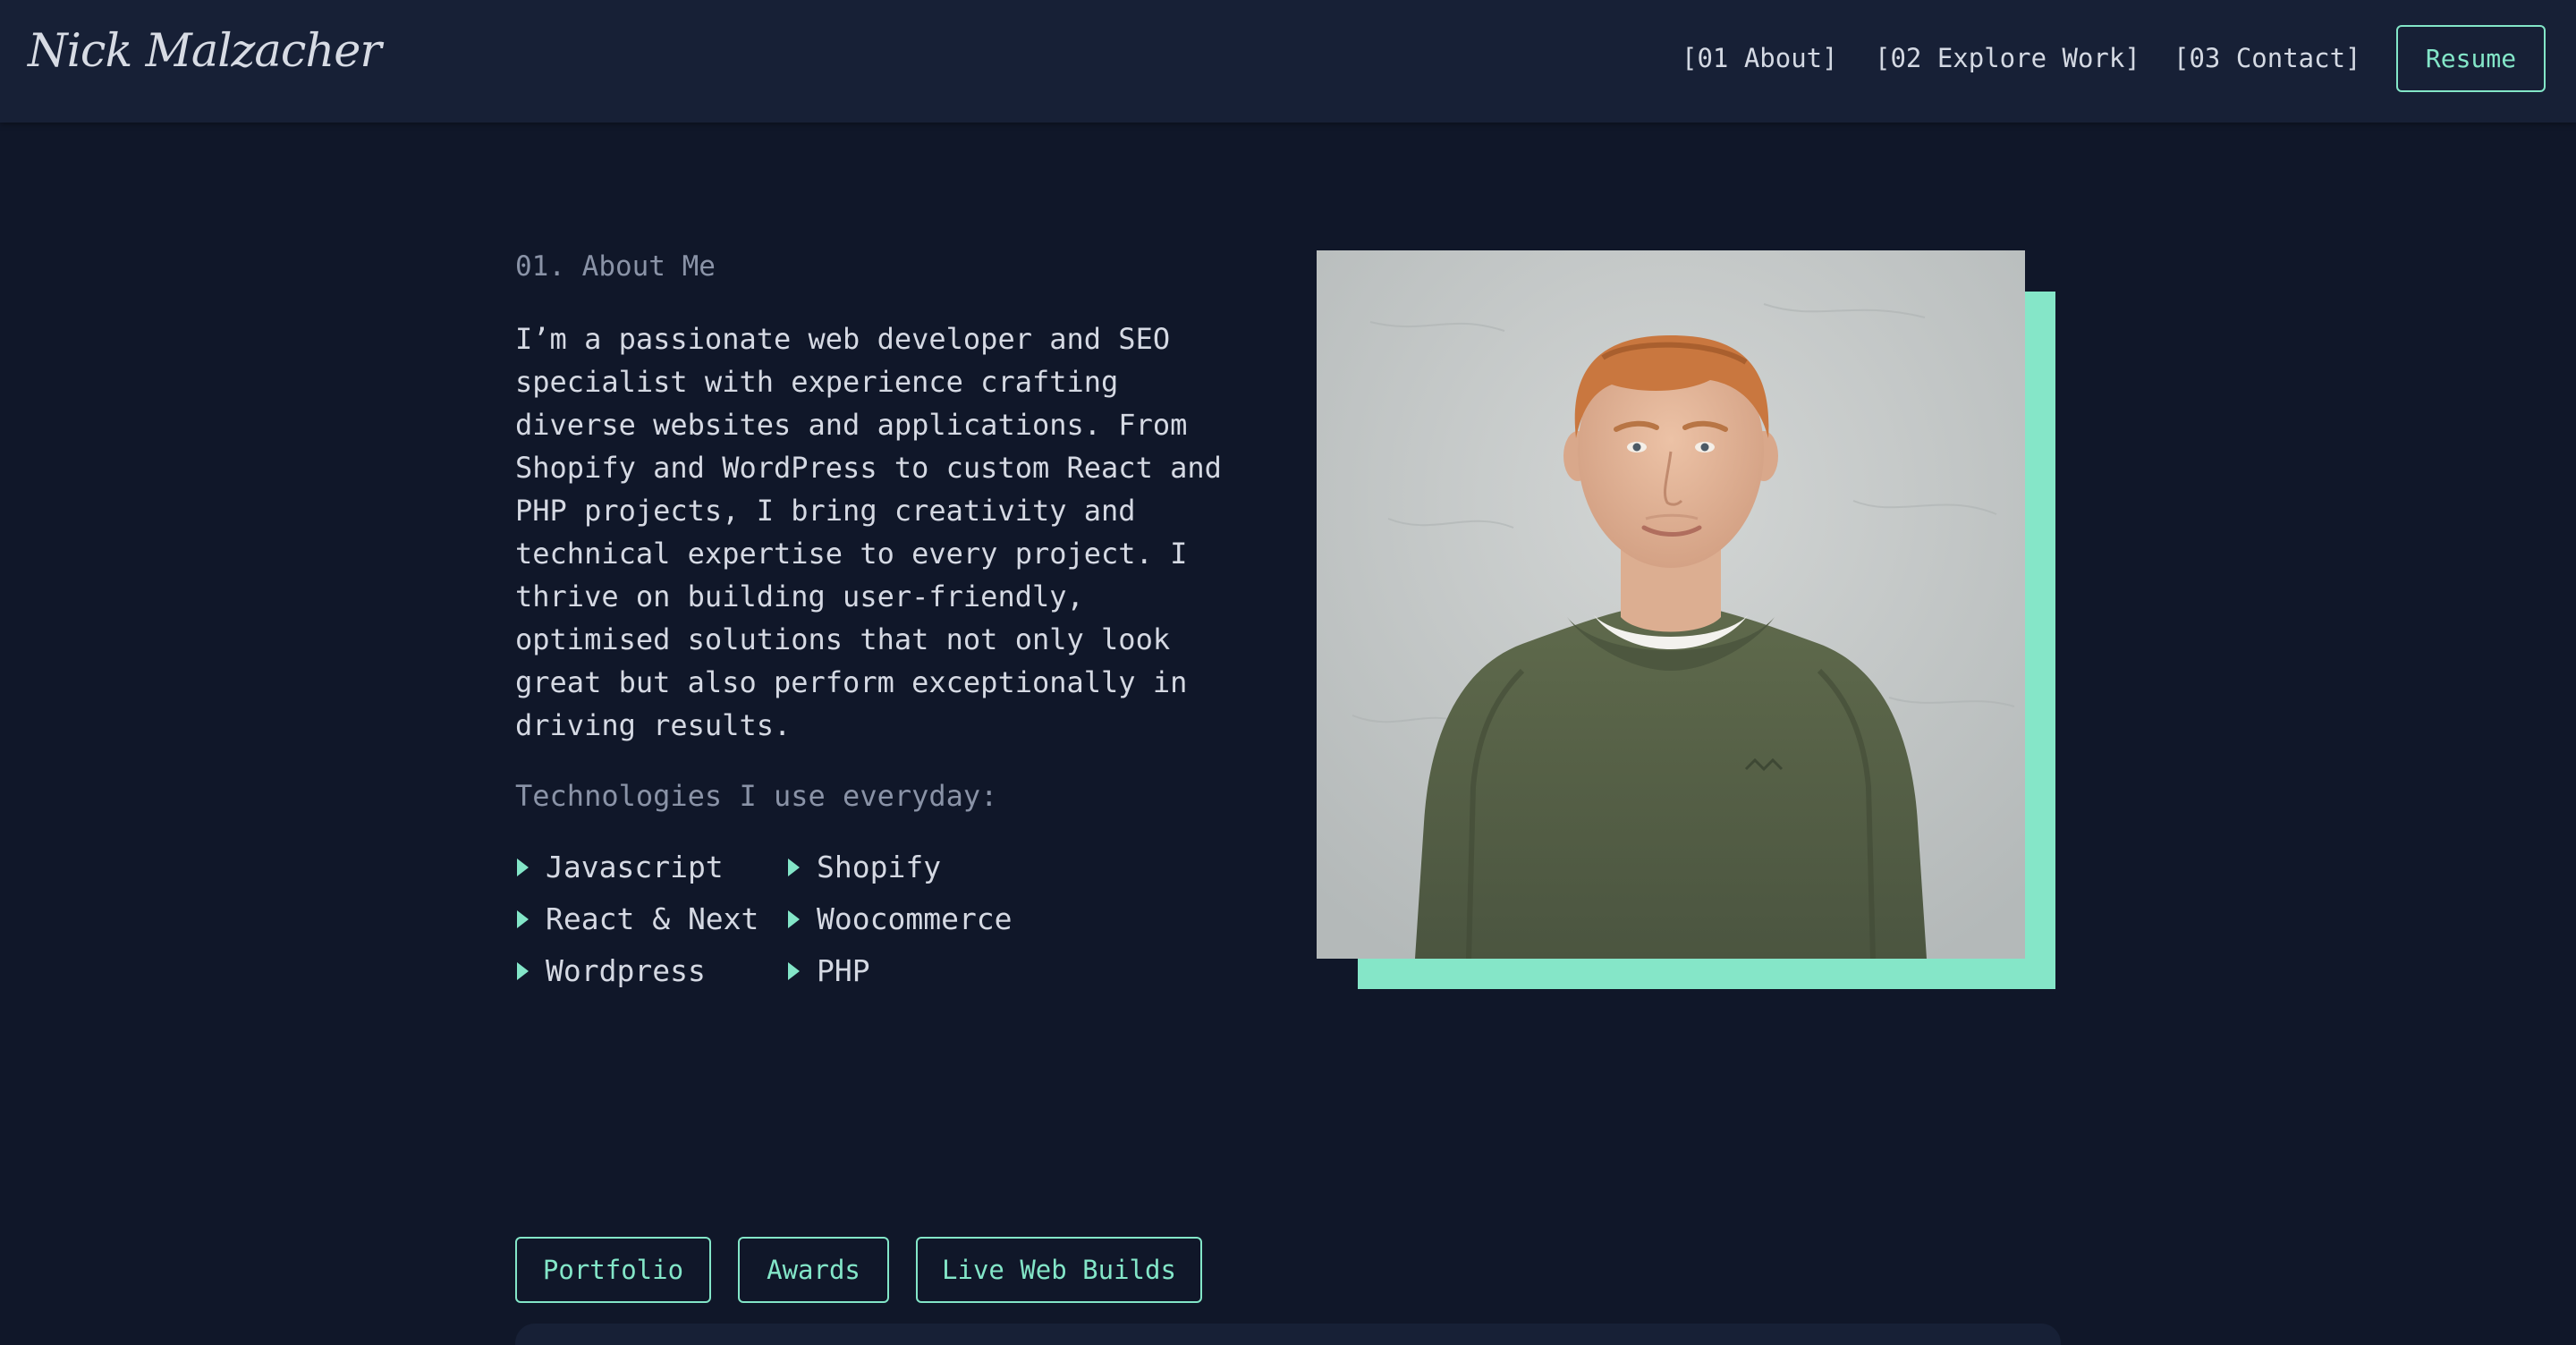  Describe the element at coordinates (635, 867) in the screenshot. I see `tech-item-label: Javascript` at that location.